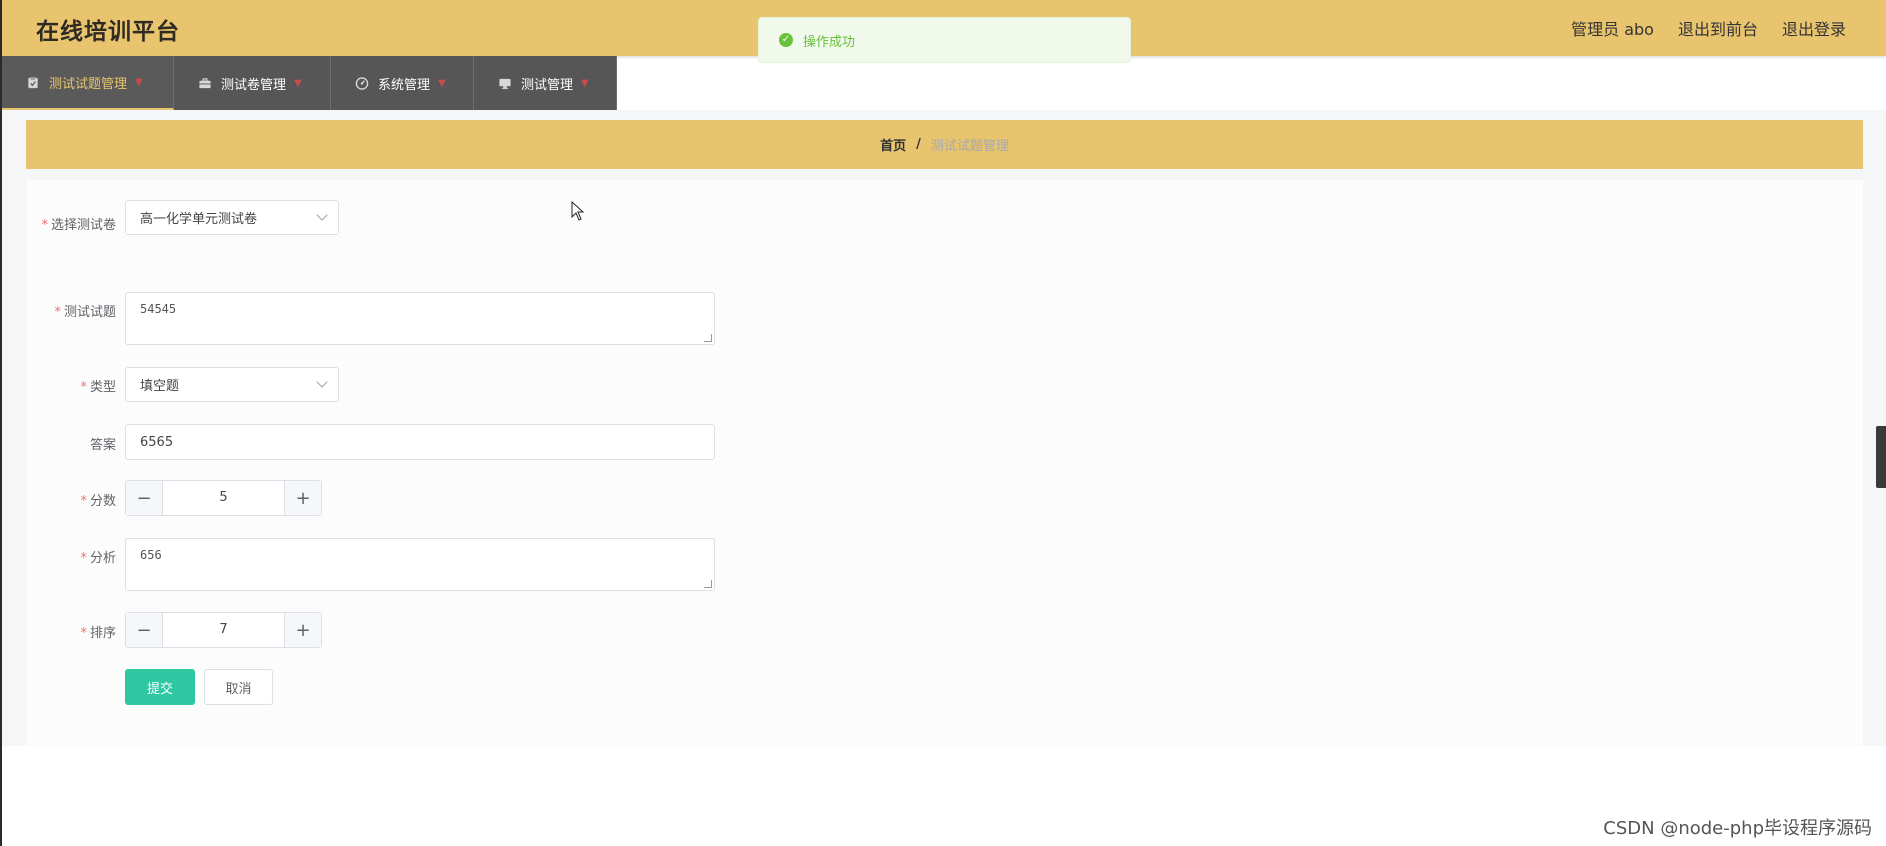  Describe the element at coordinates (829, 42) in the screenshot. I see `toast-message: 操作成功` at that location.